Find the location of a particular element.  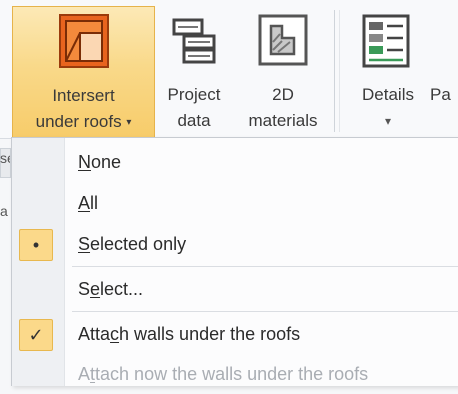

details-button: Details ▾ is located at coordinates (388, 71).